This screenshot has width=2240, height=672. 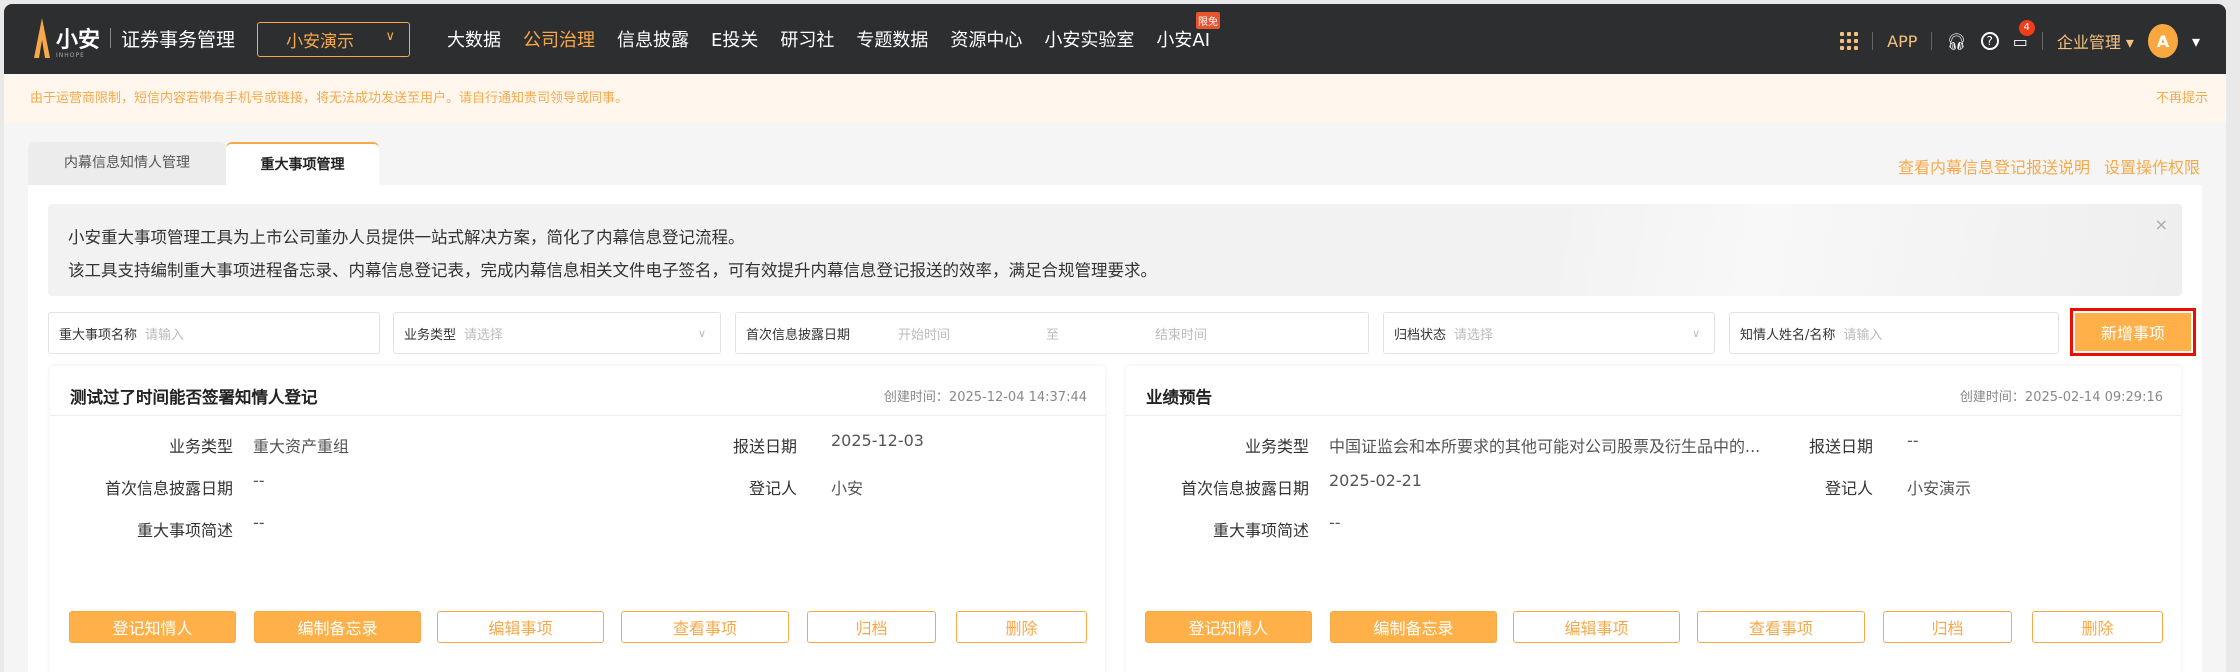 I want to click on app-link: APP, so click(x=1902, y=41).